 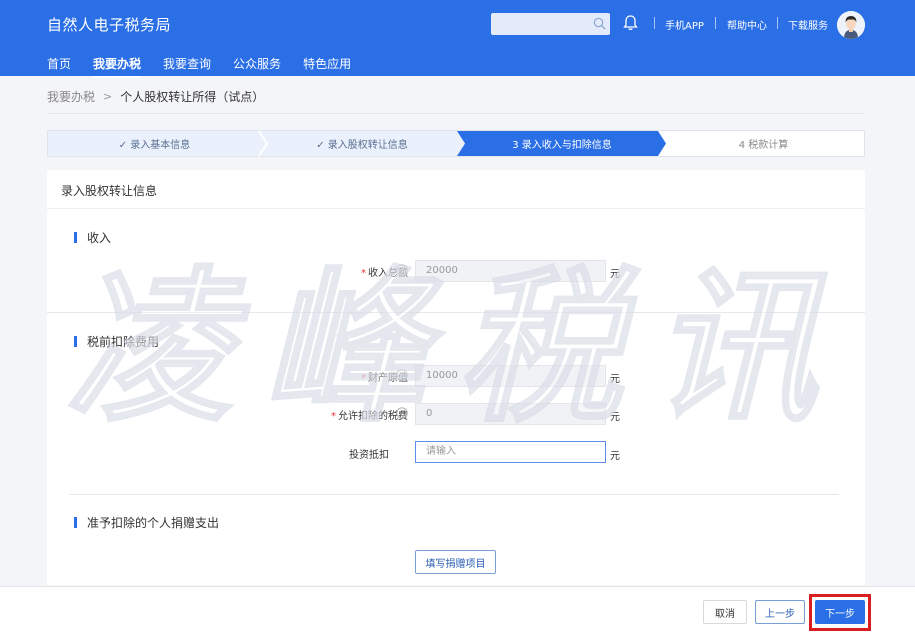 I want to click on nav-tax-handling: 我要办税, so click(x=117, y=66).